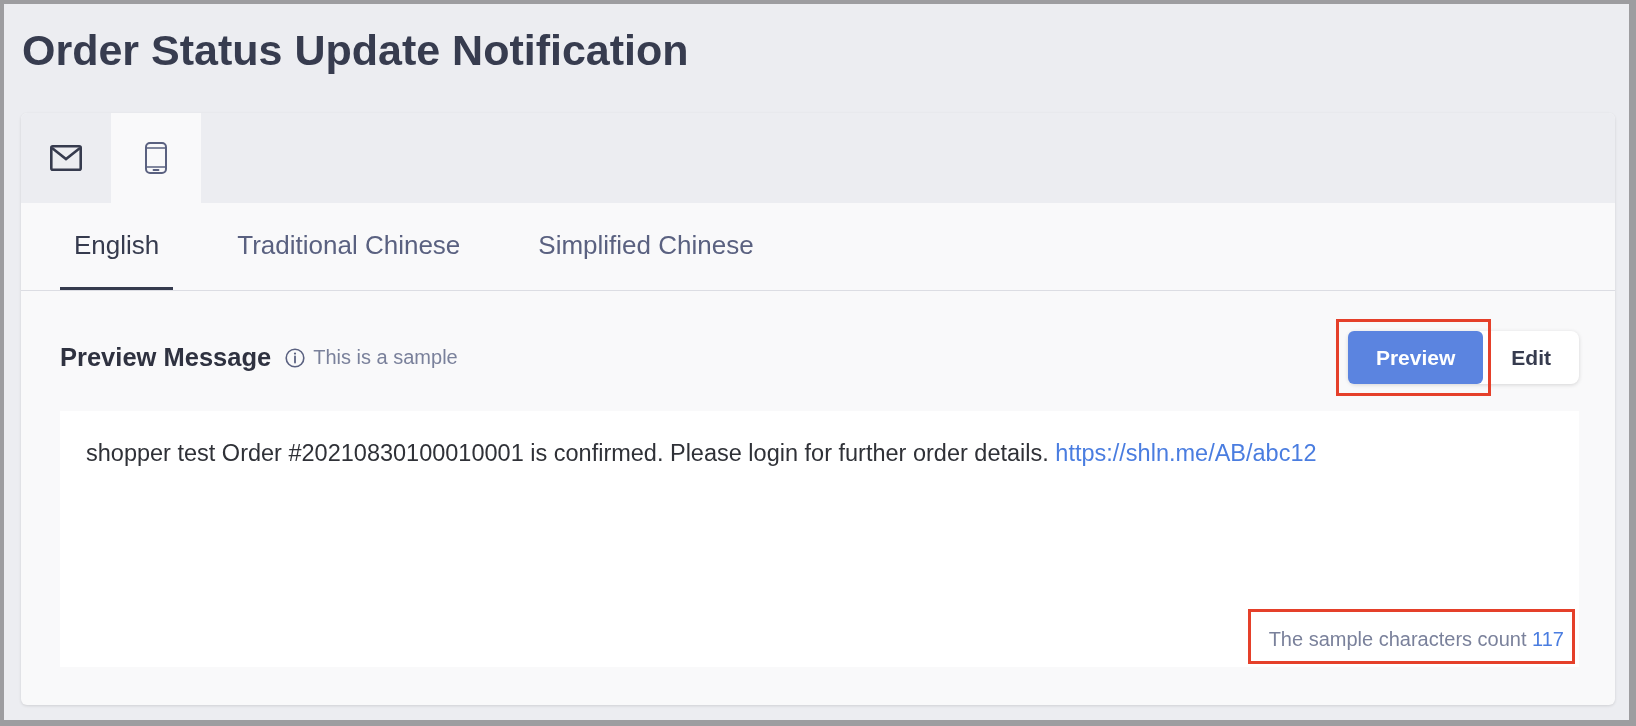  Describe the element at coordinates (1186, 453) in the screenshot. I see `message-link: https://shln.me/AB/abc12` at that location.